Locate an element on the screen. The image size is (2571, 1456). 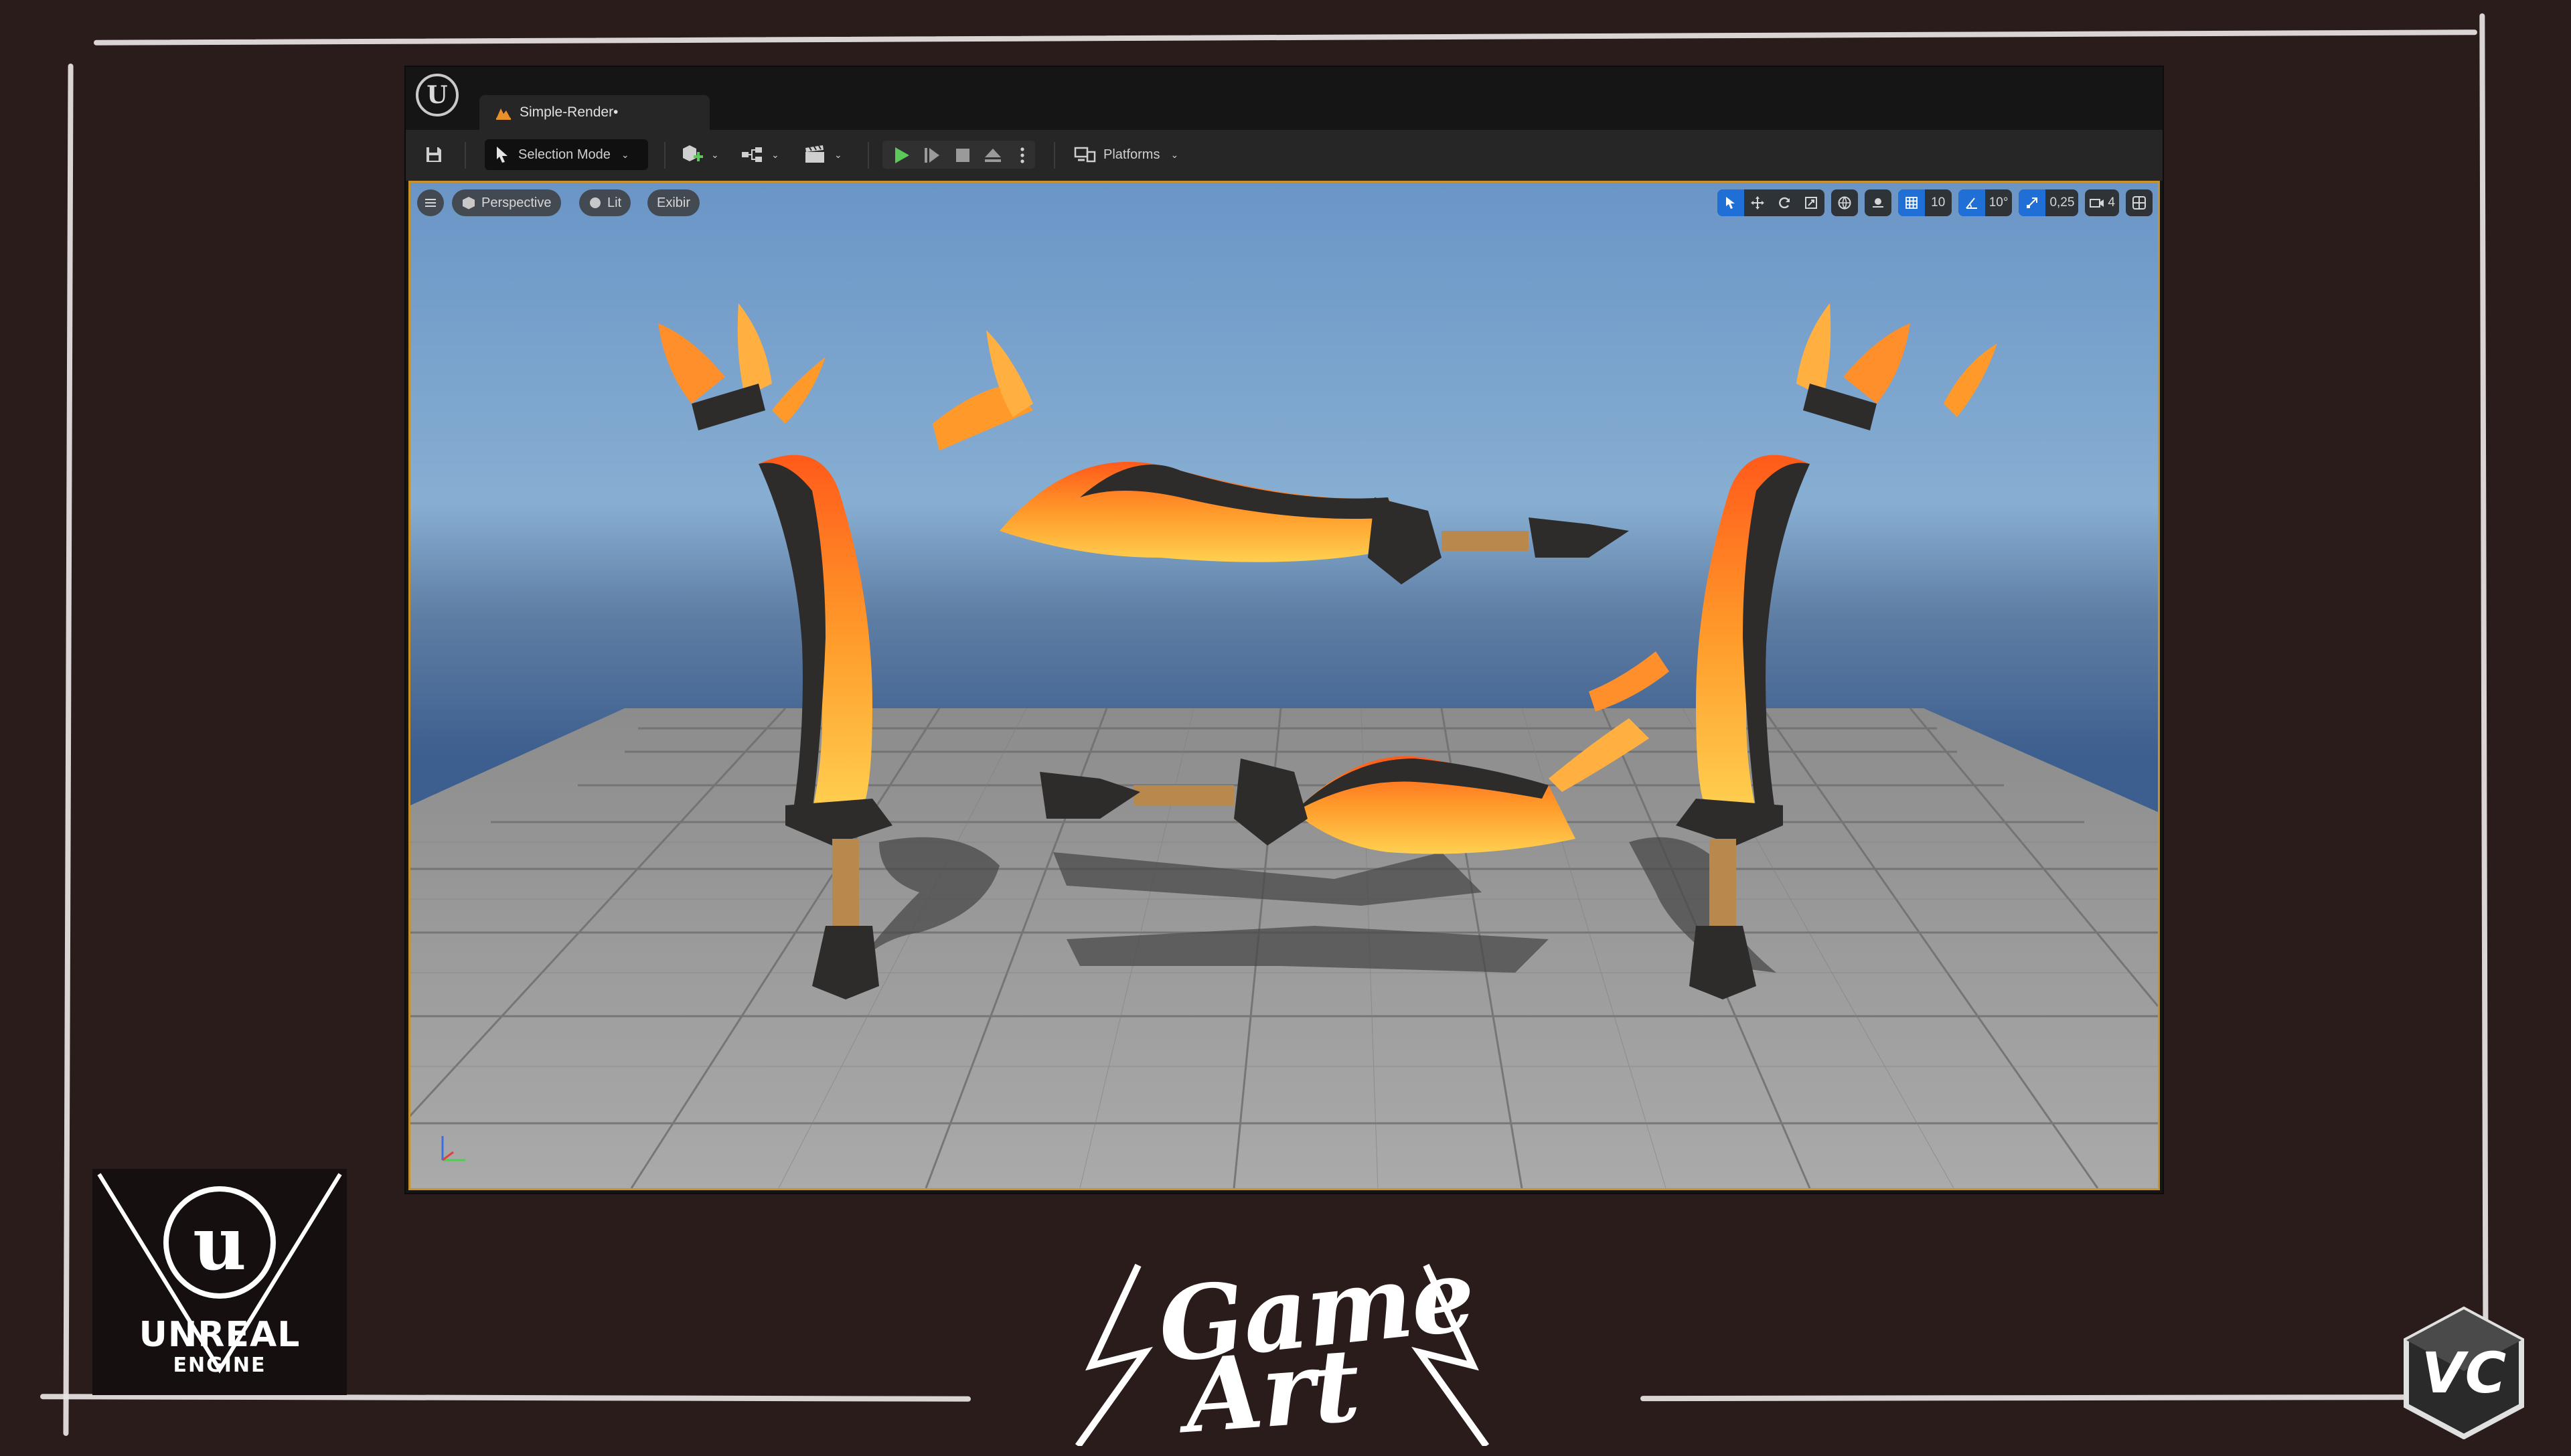
perspective-button: Perspective is located at coordinates (507, 202).